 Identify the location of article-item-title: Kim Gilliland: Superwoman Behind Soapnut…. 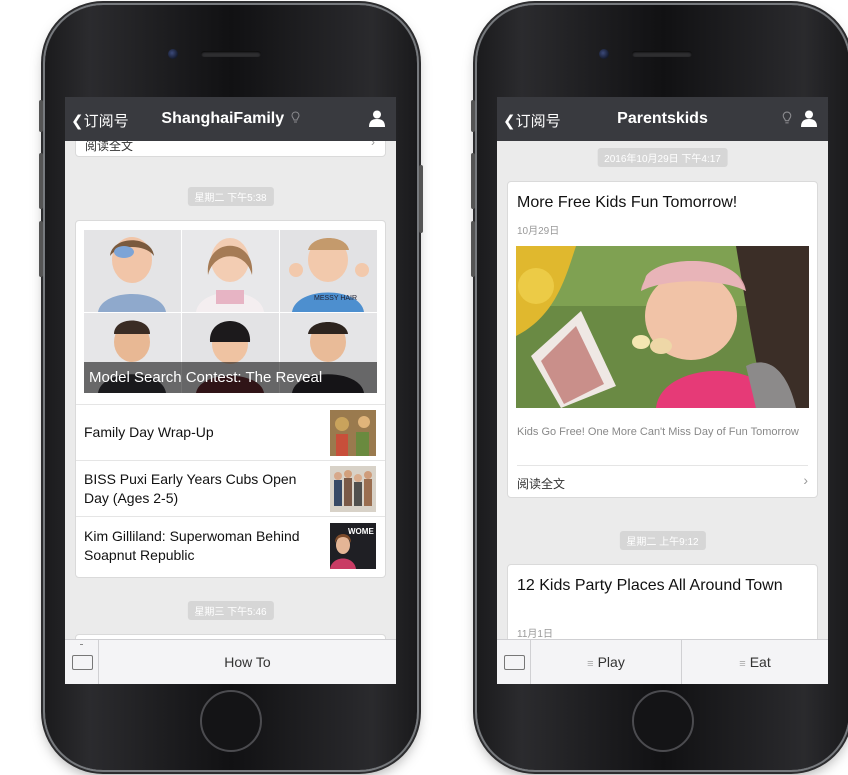
(192, 545).